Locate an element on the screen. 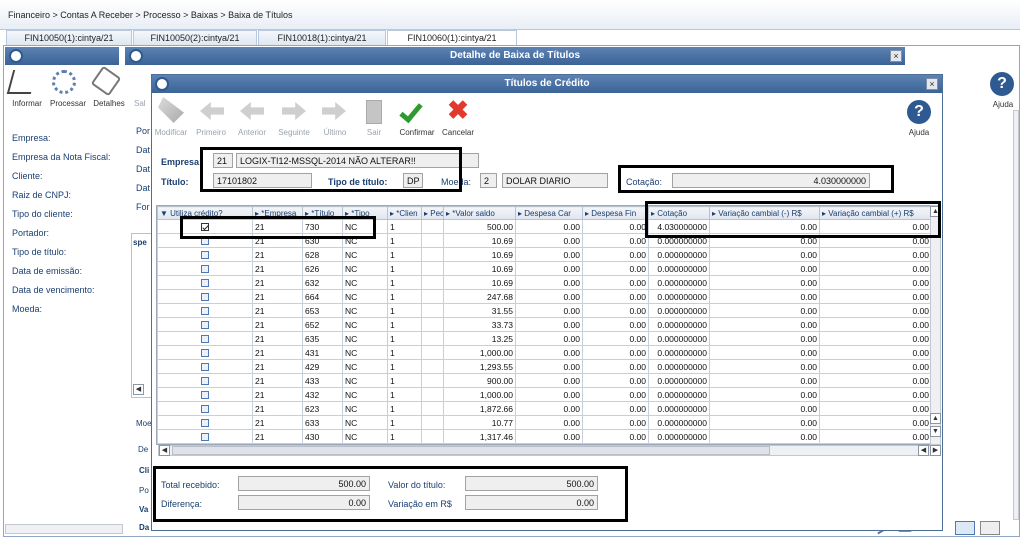  cell-titulo: 430 is located at coordinates (322, 436).